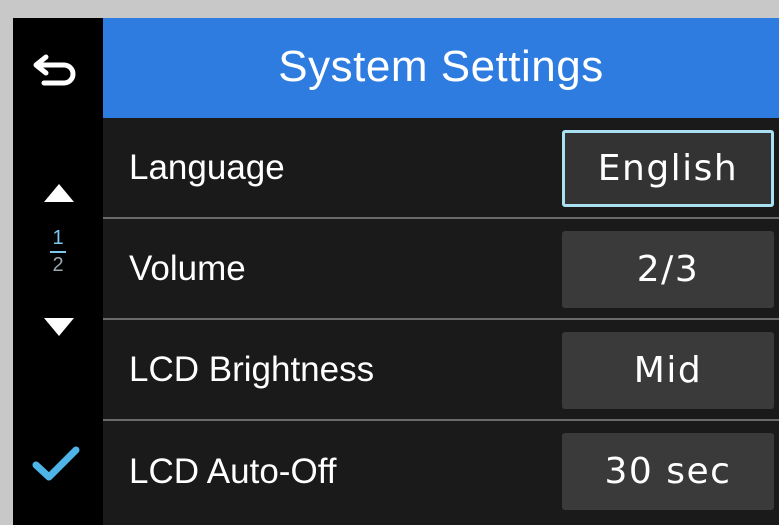  What do you see at coordinates (56, 464) in the screenshot?
I see `checkmark-icon` at bounding box center [56, 464].